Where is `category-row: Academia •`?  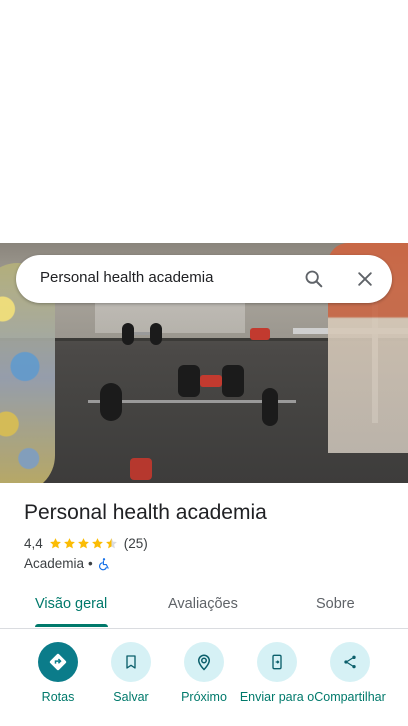
category-row: Academia • is located at coordinates (67, 563).